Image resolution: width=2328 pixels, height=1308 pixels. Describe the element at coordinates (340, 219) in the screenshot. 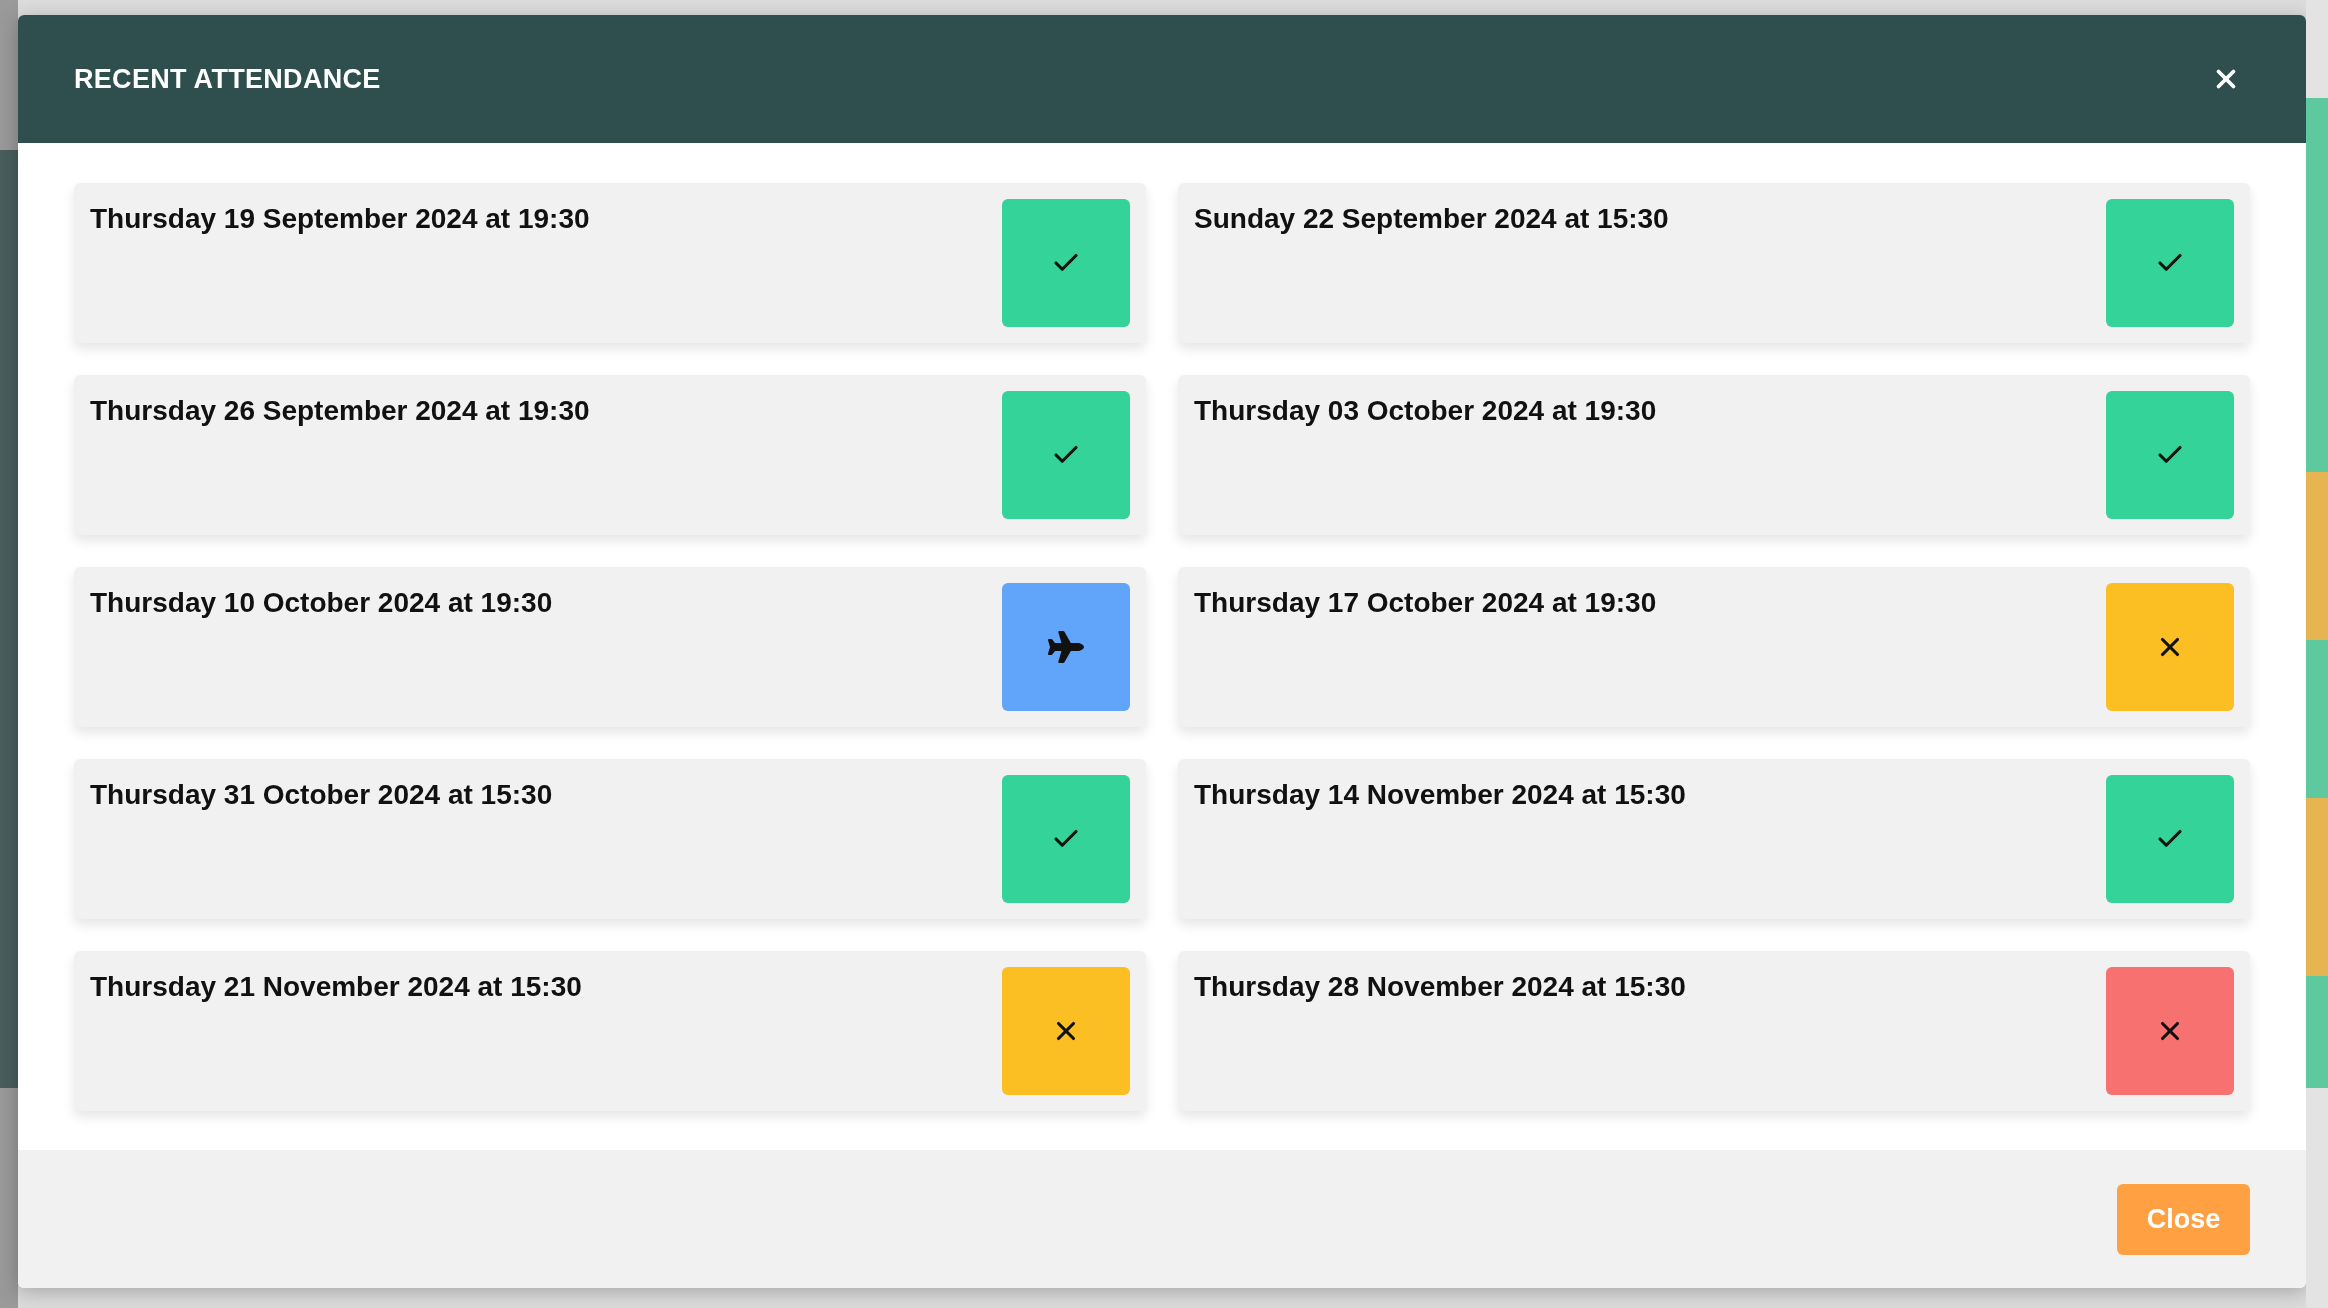

I see `session-date: Thursday 19 September 2024 at 19:30` at that location.